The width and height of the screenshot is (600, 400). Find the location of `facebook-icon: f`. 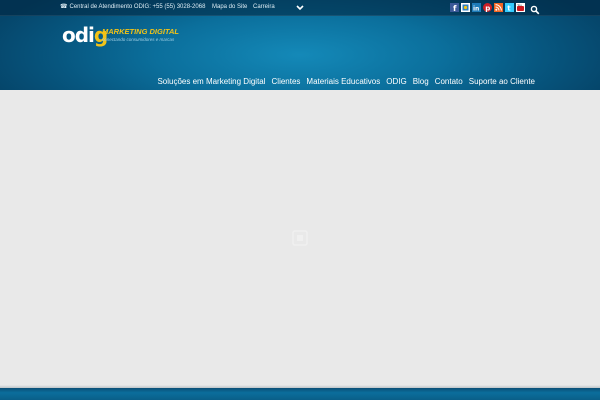

facebook-icon: f is located at coordinates (454, 7).